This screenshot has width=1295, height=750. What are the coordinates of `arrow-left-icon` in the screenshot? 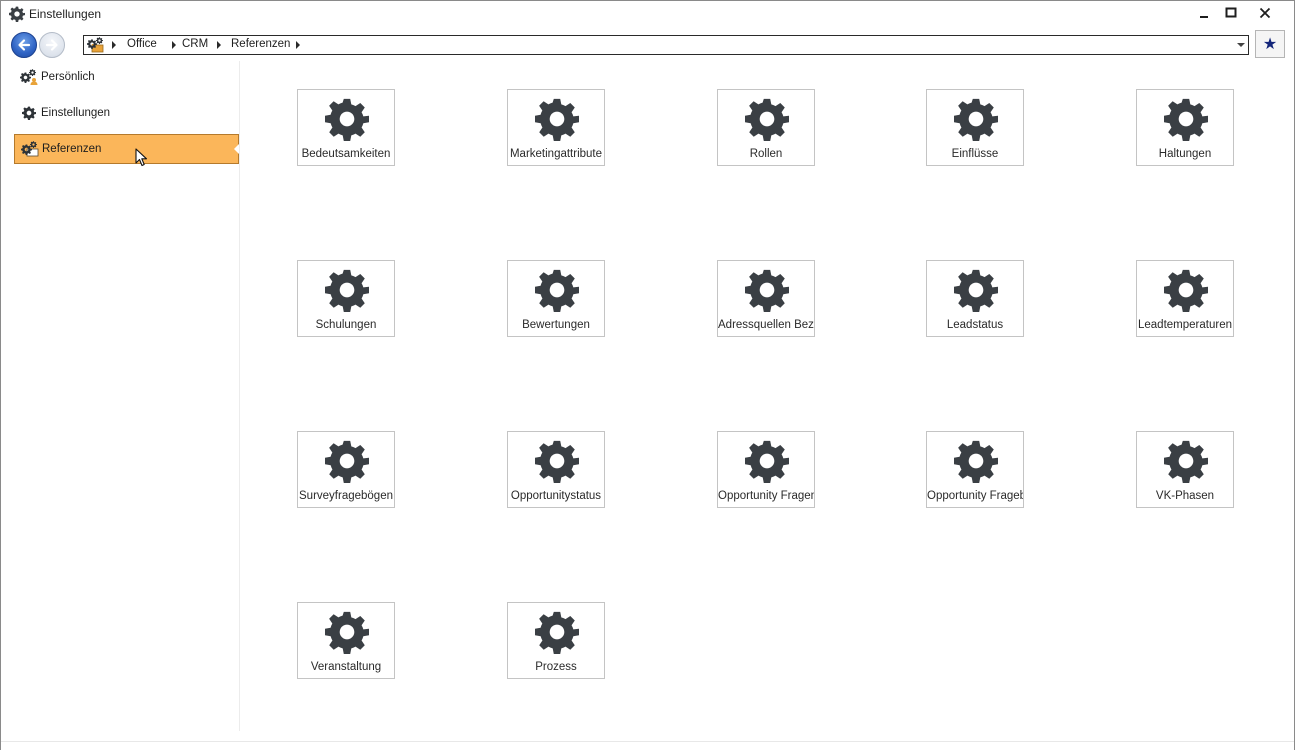 It's located at (24, 45).